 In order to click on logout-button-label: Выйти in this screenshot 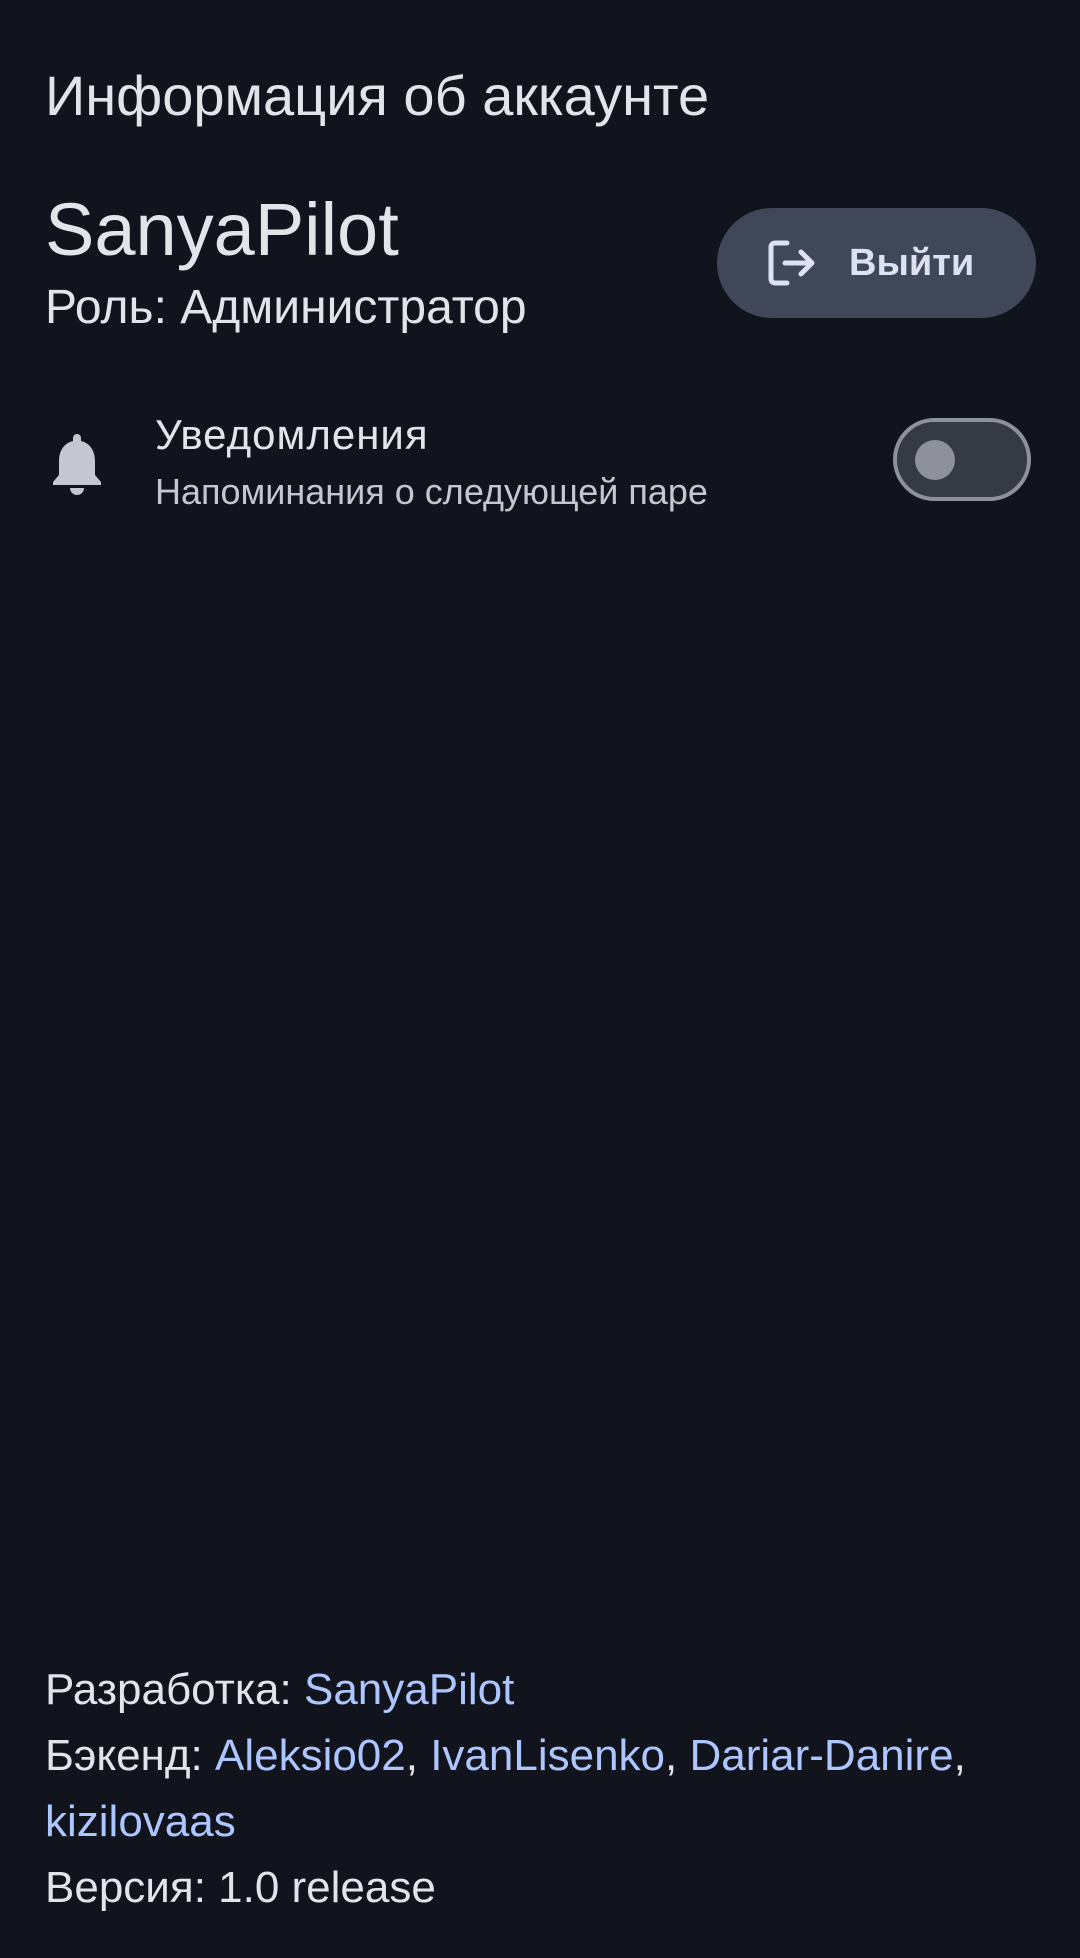, I will do `click(912, 263)`.